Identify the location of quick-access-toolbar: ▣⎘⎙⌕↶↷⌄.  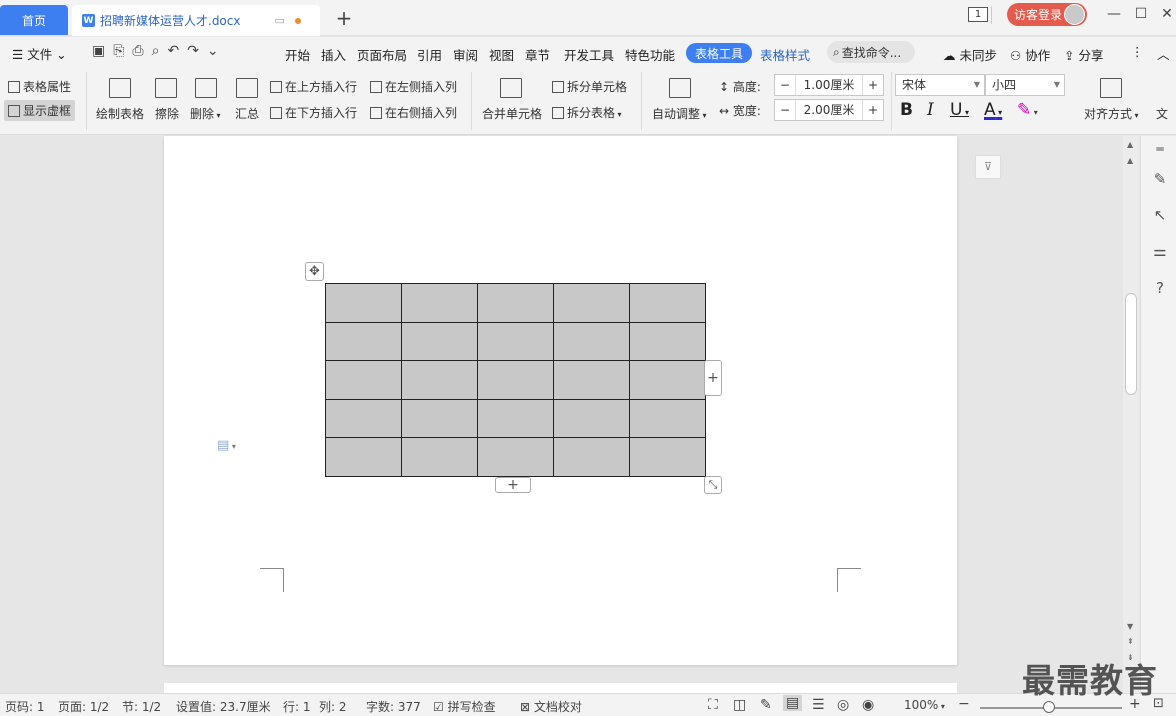
(159, 51).